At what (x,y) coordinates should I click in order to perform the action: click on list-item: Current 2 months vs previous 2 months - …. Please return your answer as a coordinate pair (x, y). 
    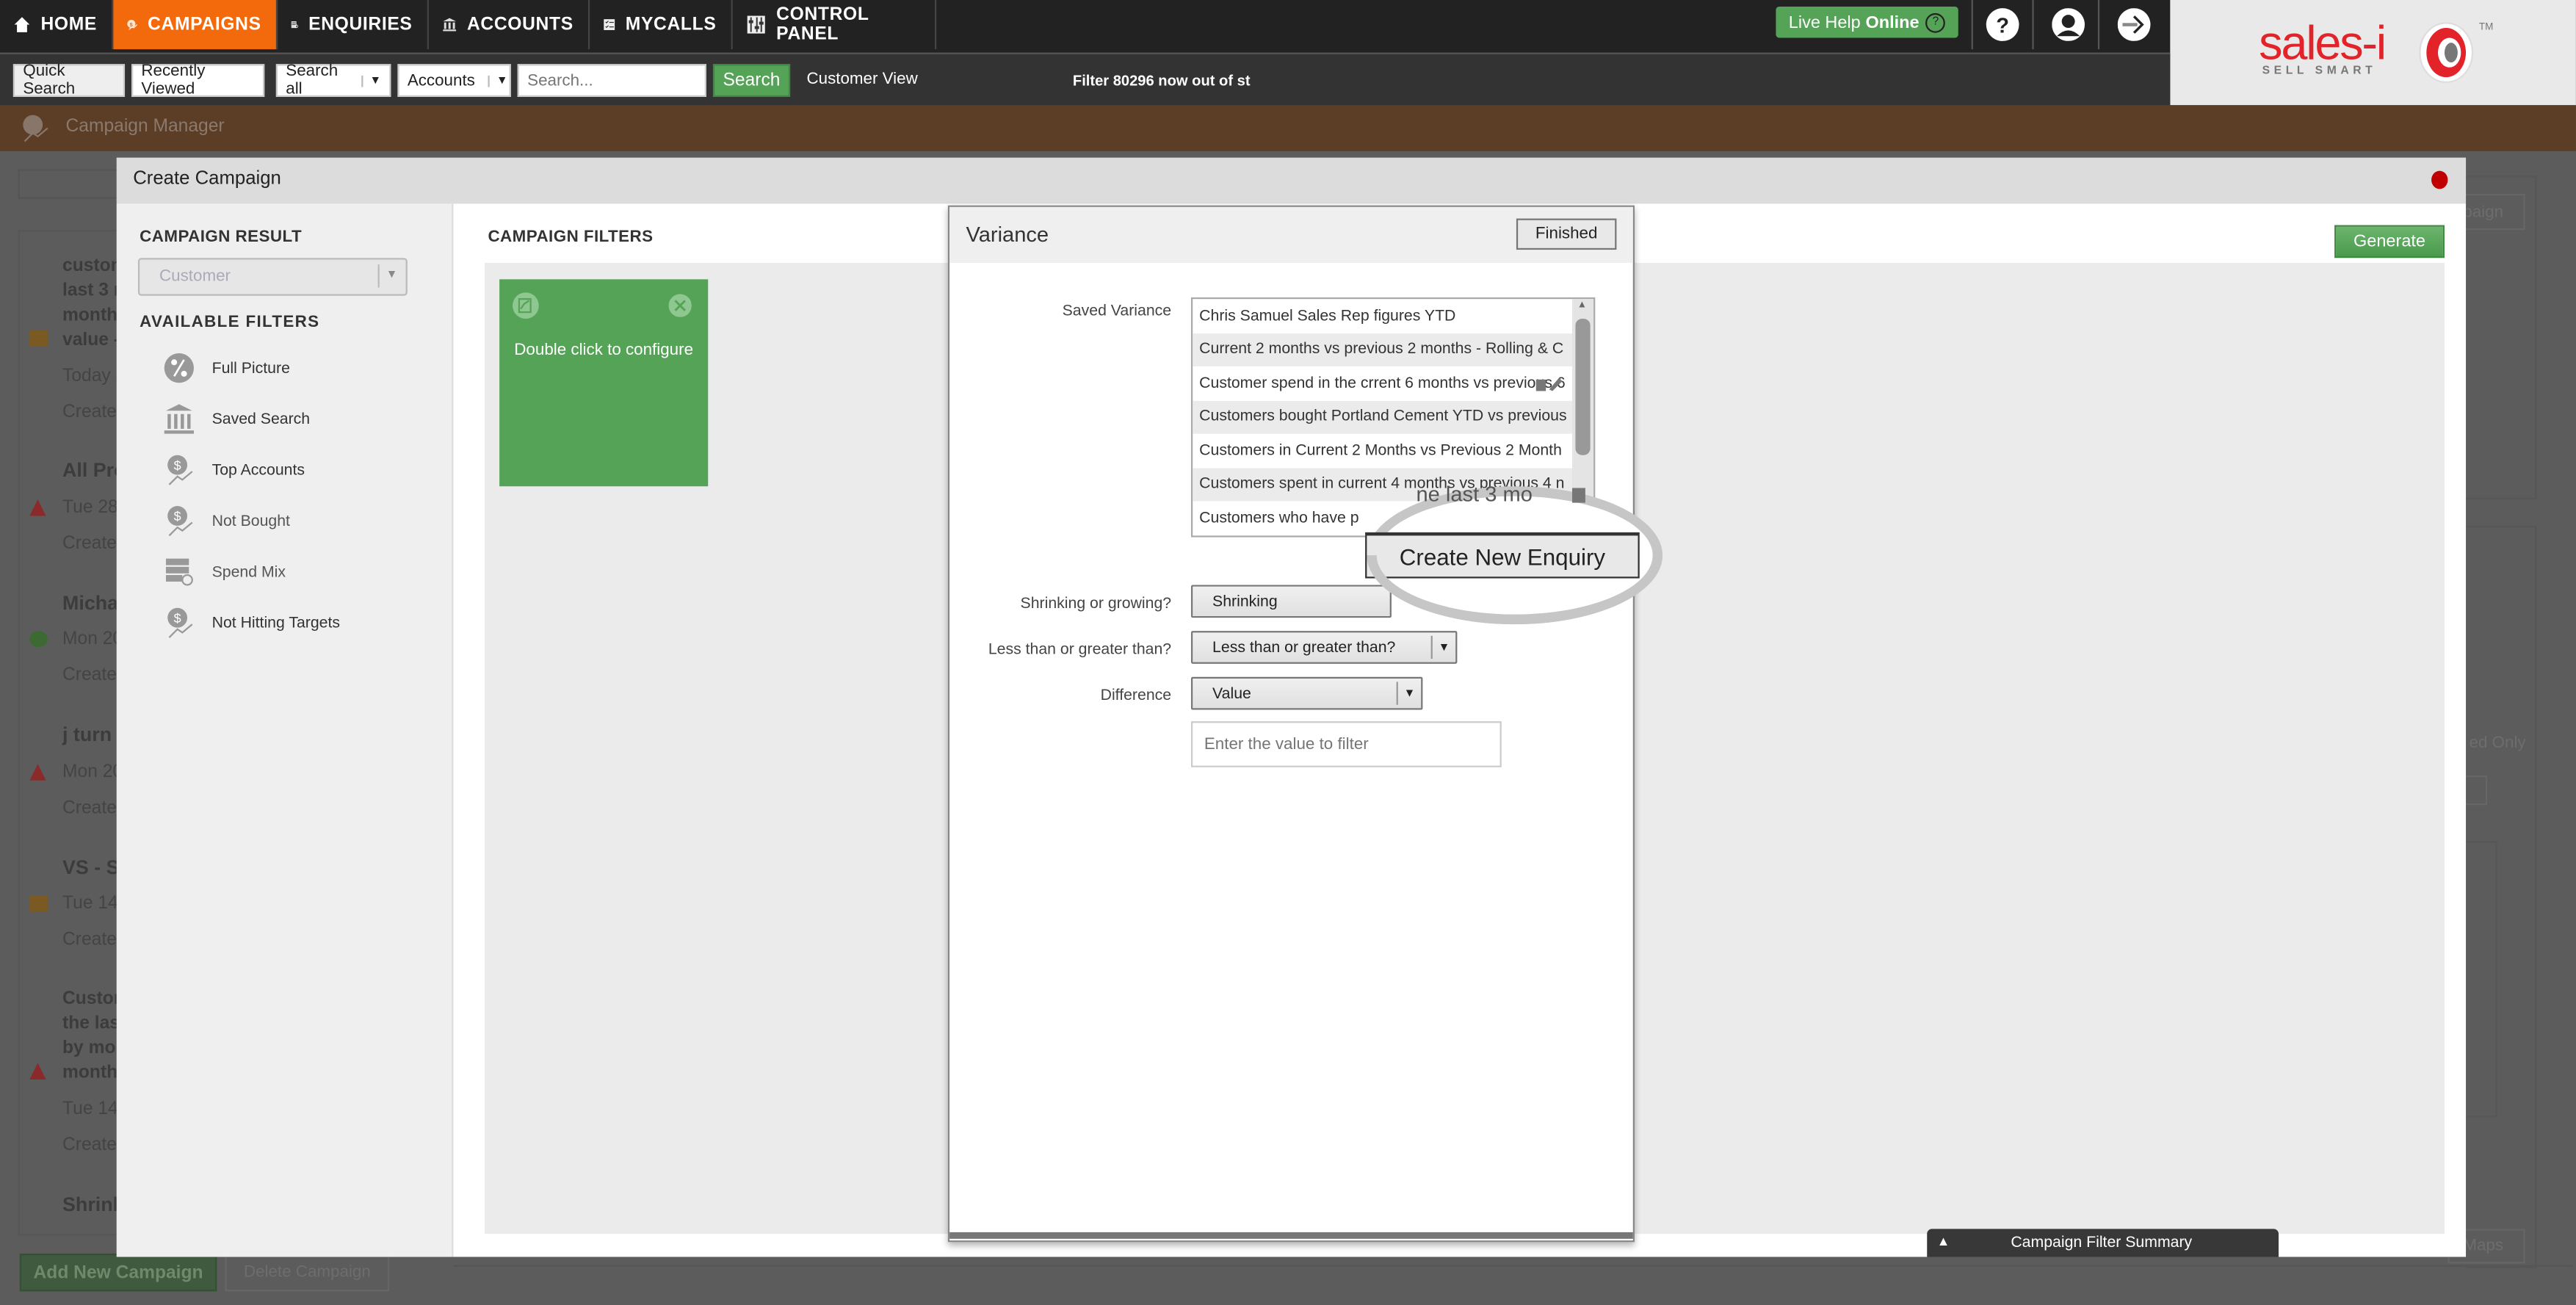
    Looking at the image, I should click on (1383, 349).